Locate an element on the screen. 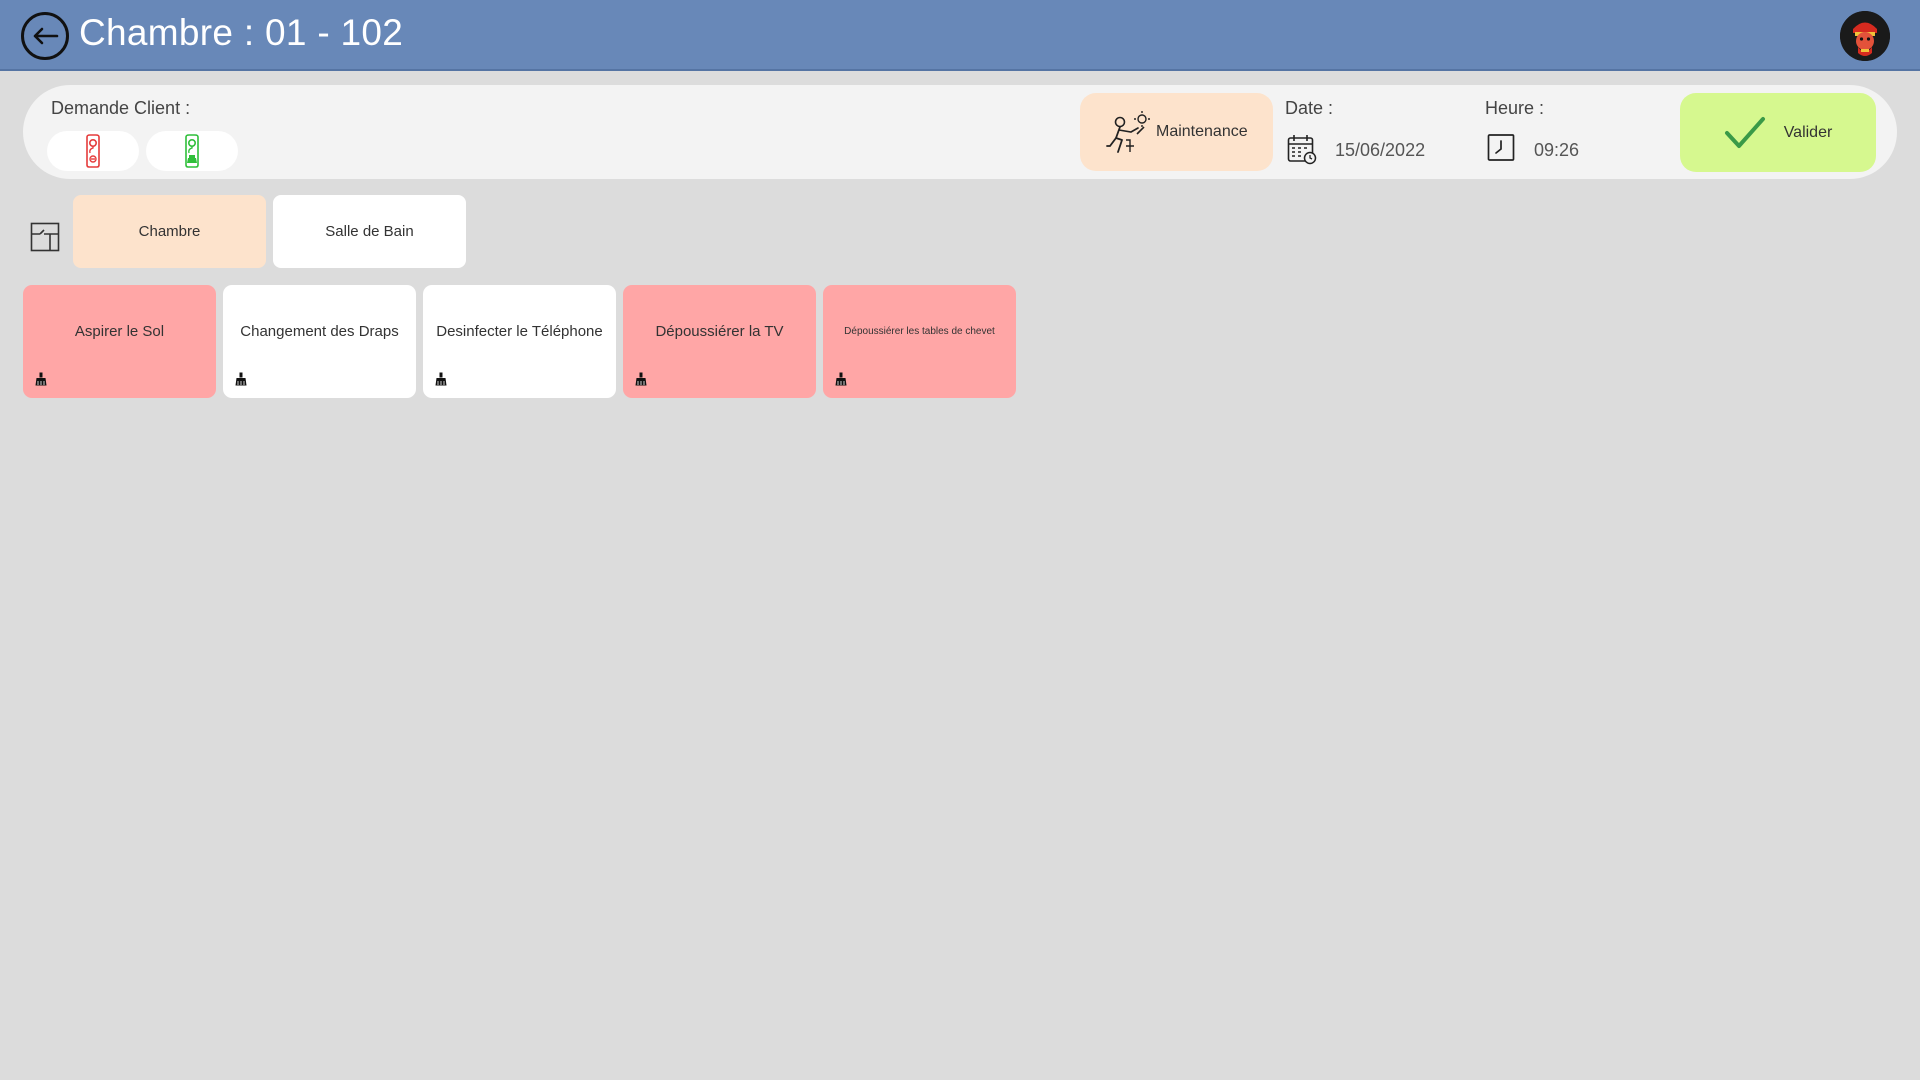  arrow-left-icon is located at coordinates (46, 36).